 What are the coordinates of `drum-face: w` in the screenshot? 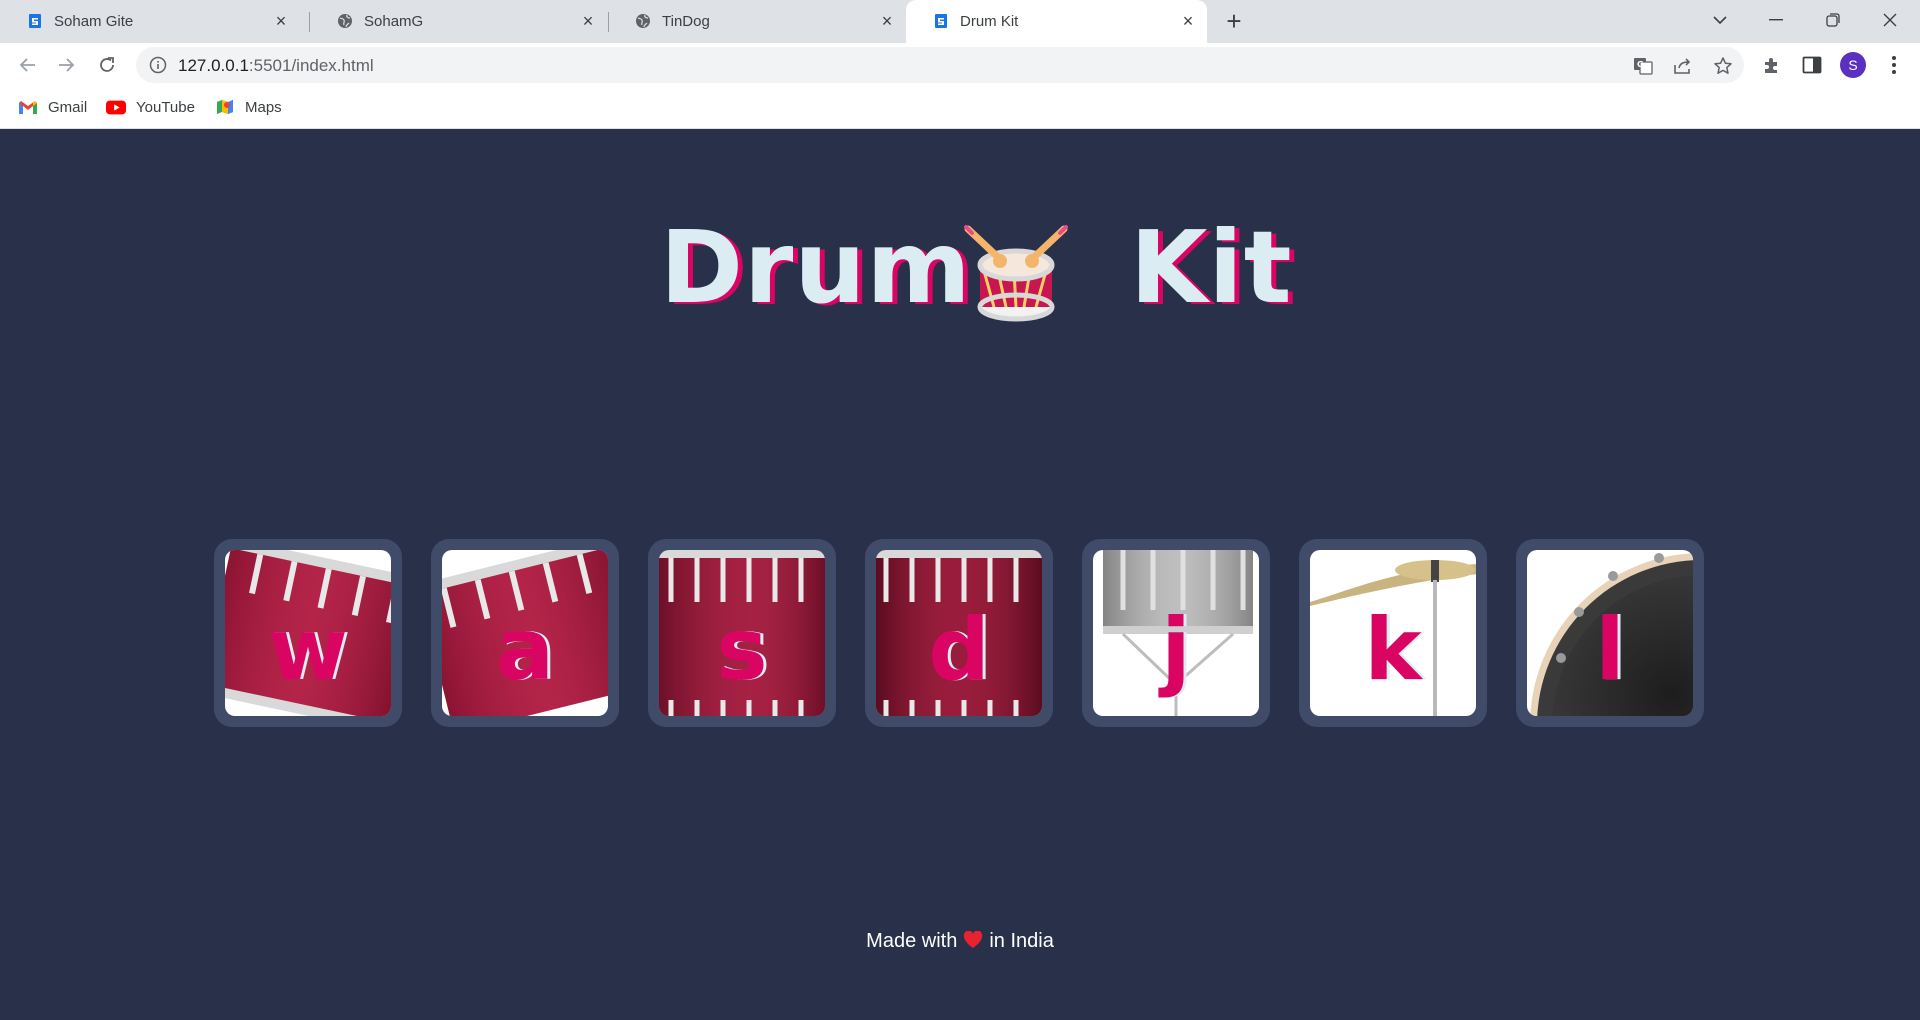 It's located at (308, 633).